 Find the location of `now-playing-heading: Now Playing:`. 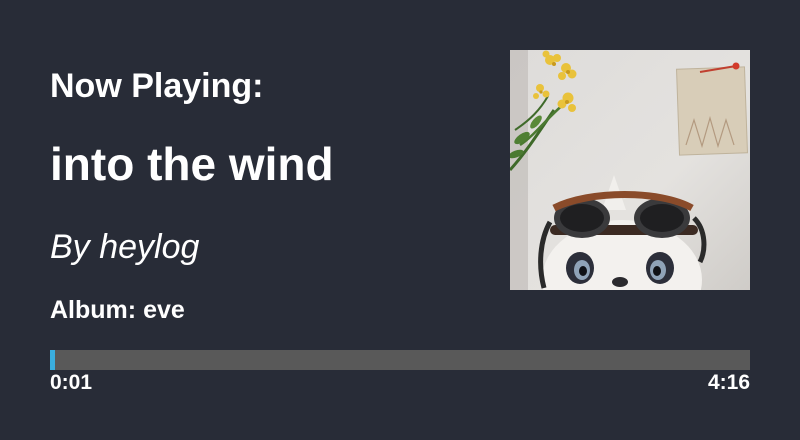

now-playing-heading: Now Playing: is located at coordinates (157, 86).